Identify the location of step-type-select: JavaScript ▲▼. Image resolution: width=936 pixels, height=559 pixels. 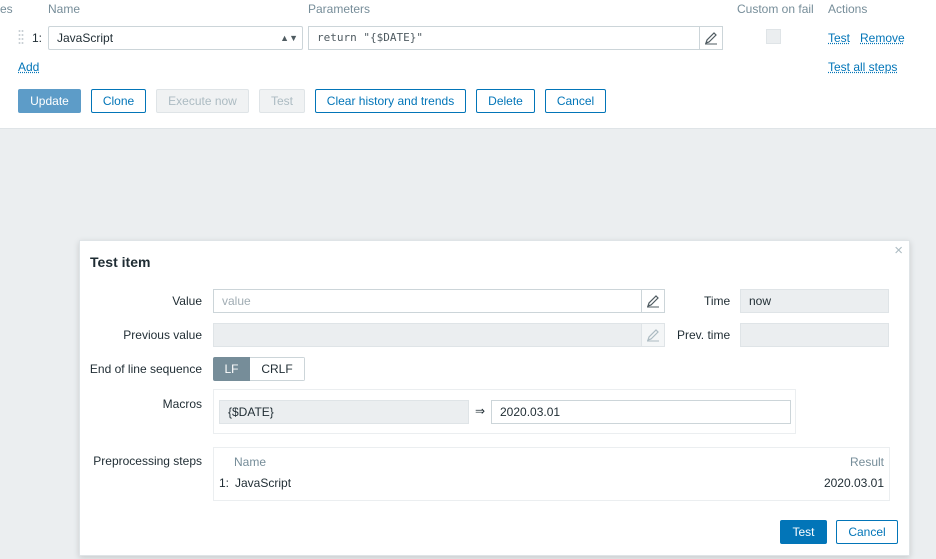
(175, 38).